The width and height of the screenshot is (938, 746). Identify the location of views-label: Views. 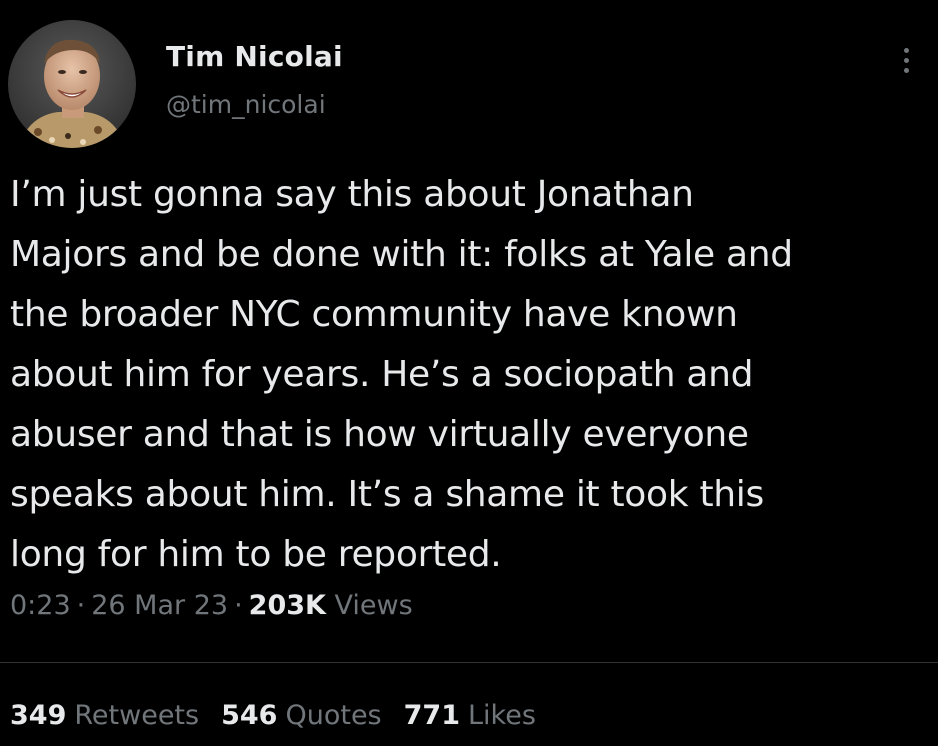
(373, 605).